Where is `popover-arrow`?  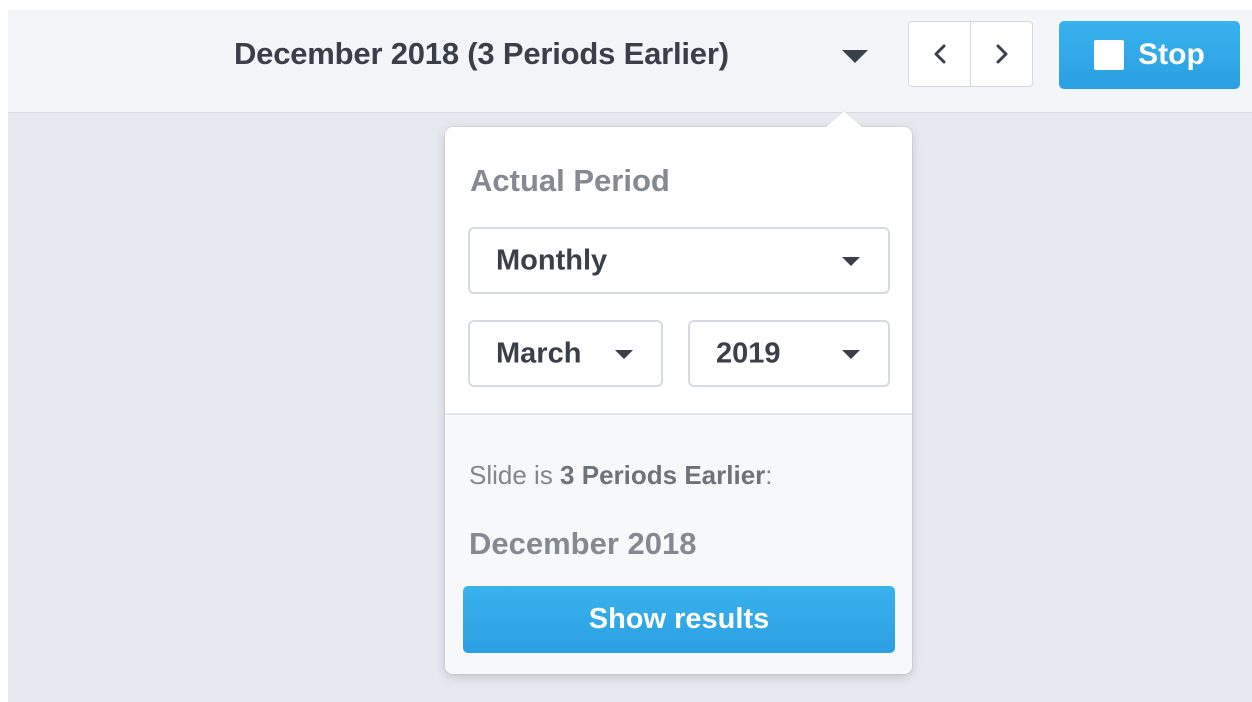
popover-arrow is located at coordinates (844, 119).